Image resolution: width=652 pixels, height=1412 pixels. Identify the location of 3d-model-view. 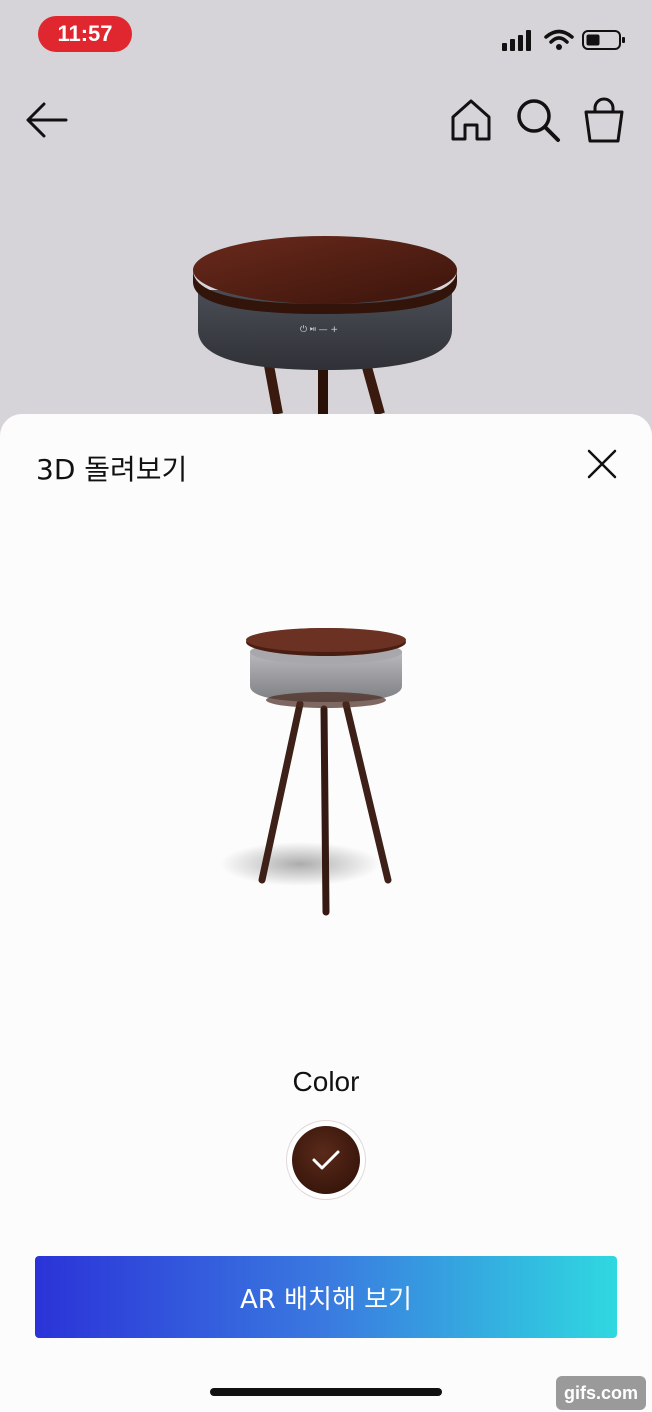
(320, 774).